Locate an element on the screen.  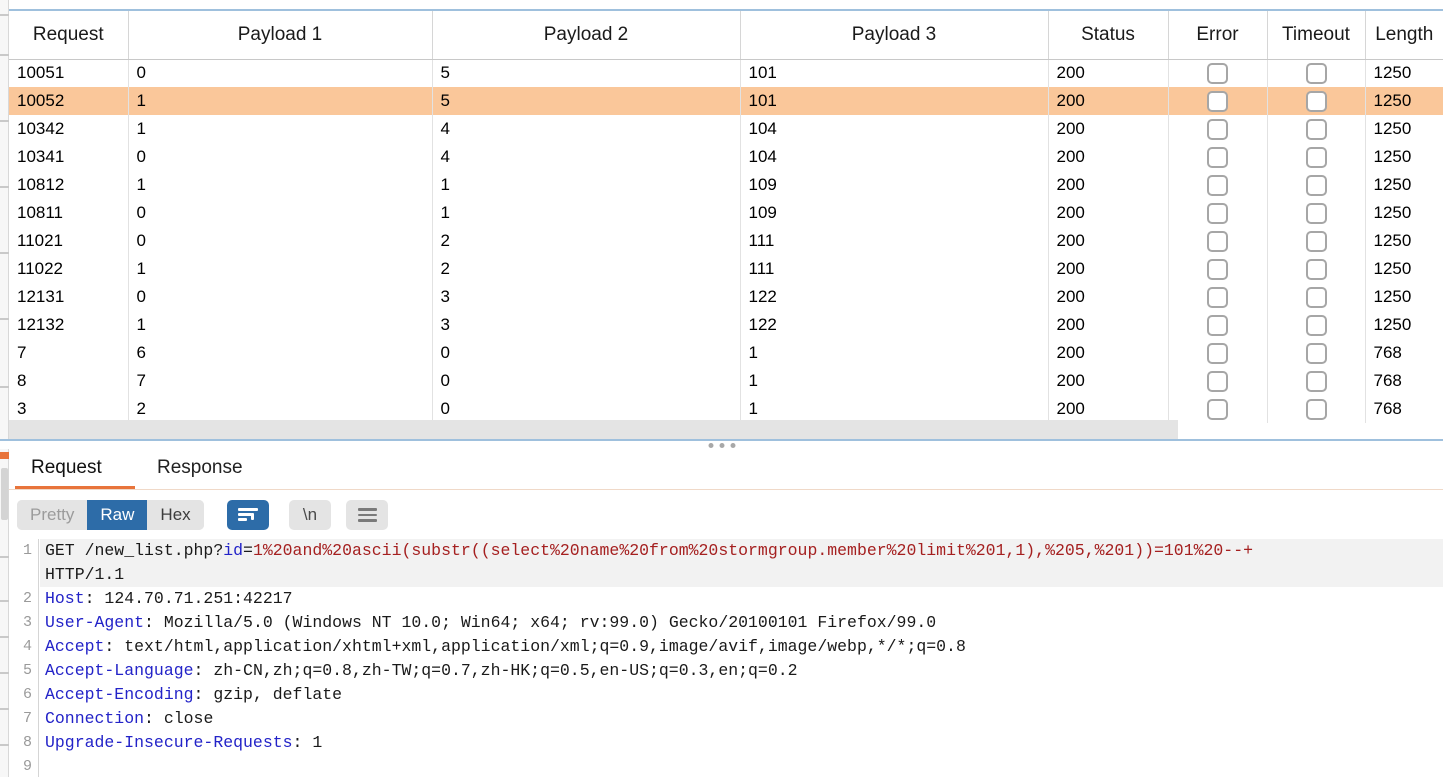
cell-payload3: 111 is located at coordinates (894, 241).